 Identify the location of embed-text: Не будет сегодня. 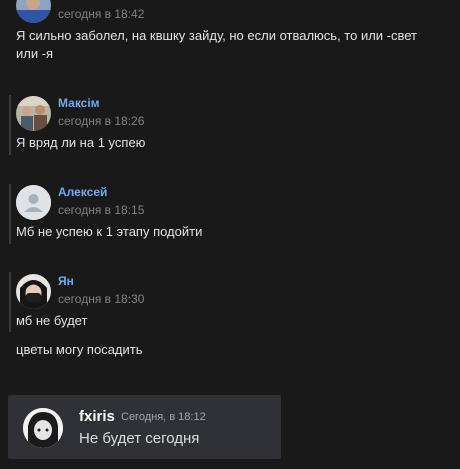
(139, 438).